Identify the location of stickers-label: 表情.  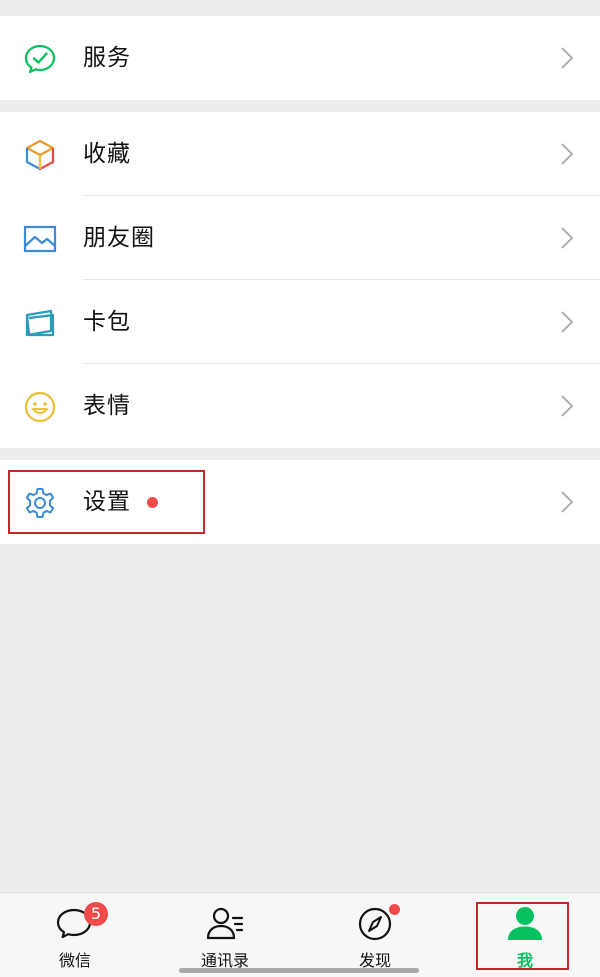
(107, 406).